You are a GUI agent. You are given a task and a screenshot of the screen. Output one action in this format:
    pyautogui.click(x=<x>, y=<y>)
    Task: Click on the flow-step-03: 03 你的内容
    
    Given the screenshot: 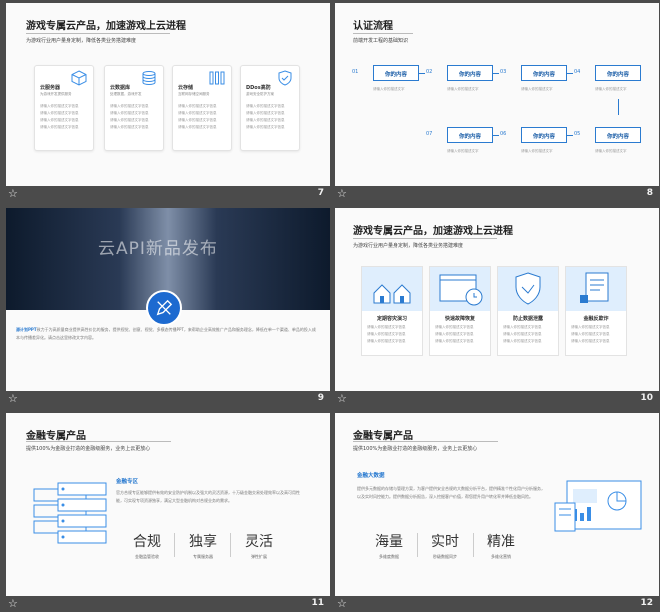 What is the action you would take?
    pyautogui.click(x=533, y=73)
    